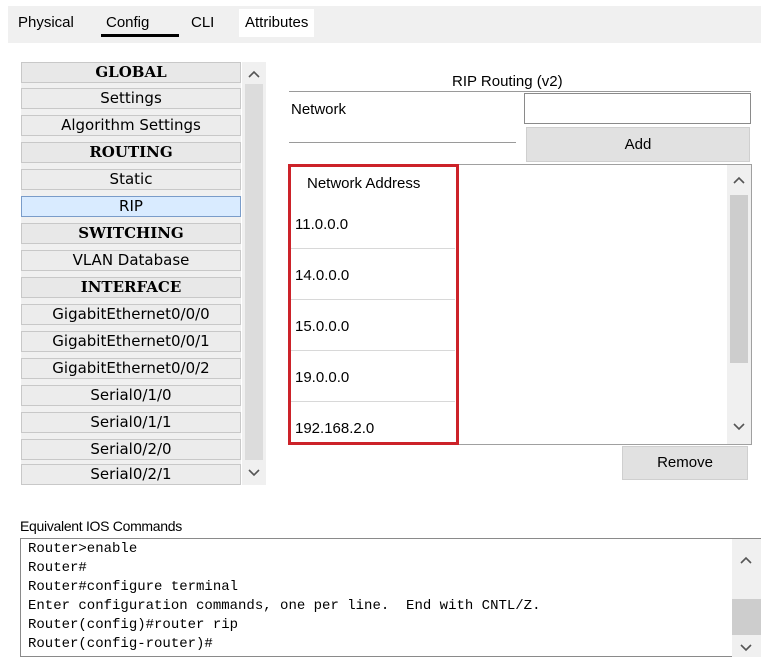 This screenshot has width=761, height=657. Describe the element at coordinates (131, 206) in the screenshot. I see `menu-item-rip: RIP` at that location.